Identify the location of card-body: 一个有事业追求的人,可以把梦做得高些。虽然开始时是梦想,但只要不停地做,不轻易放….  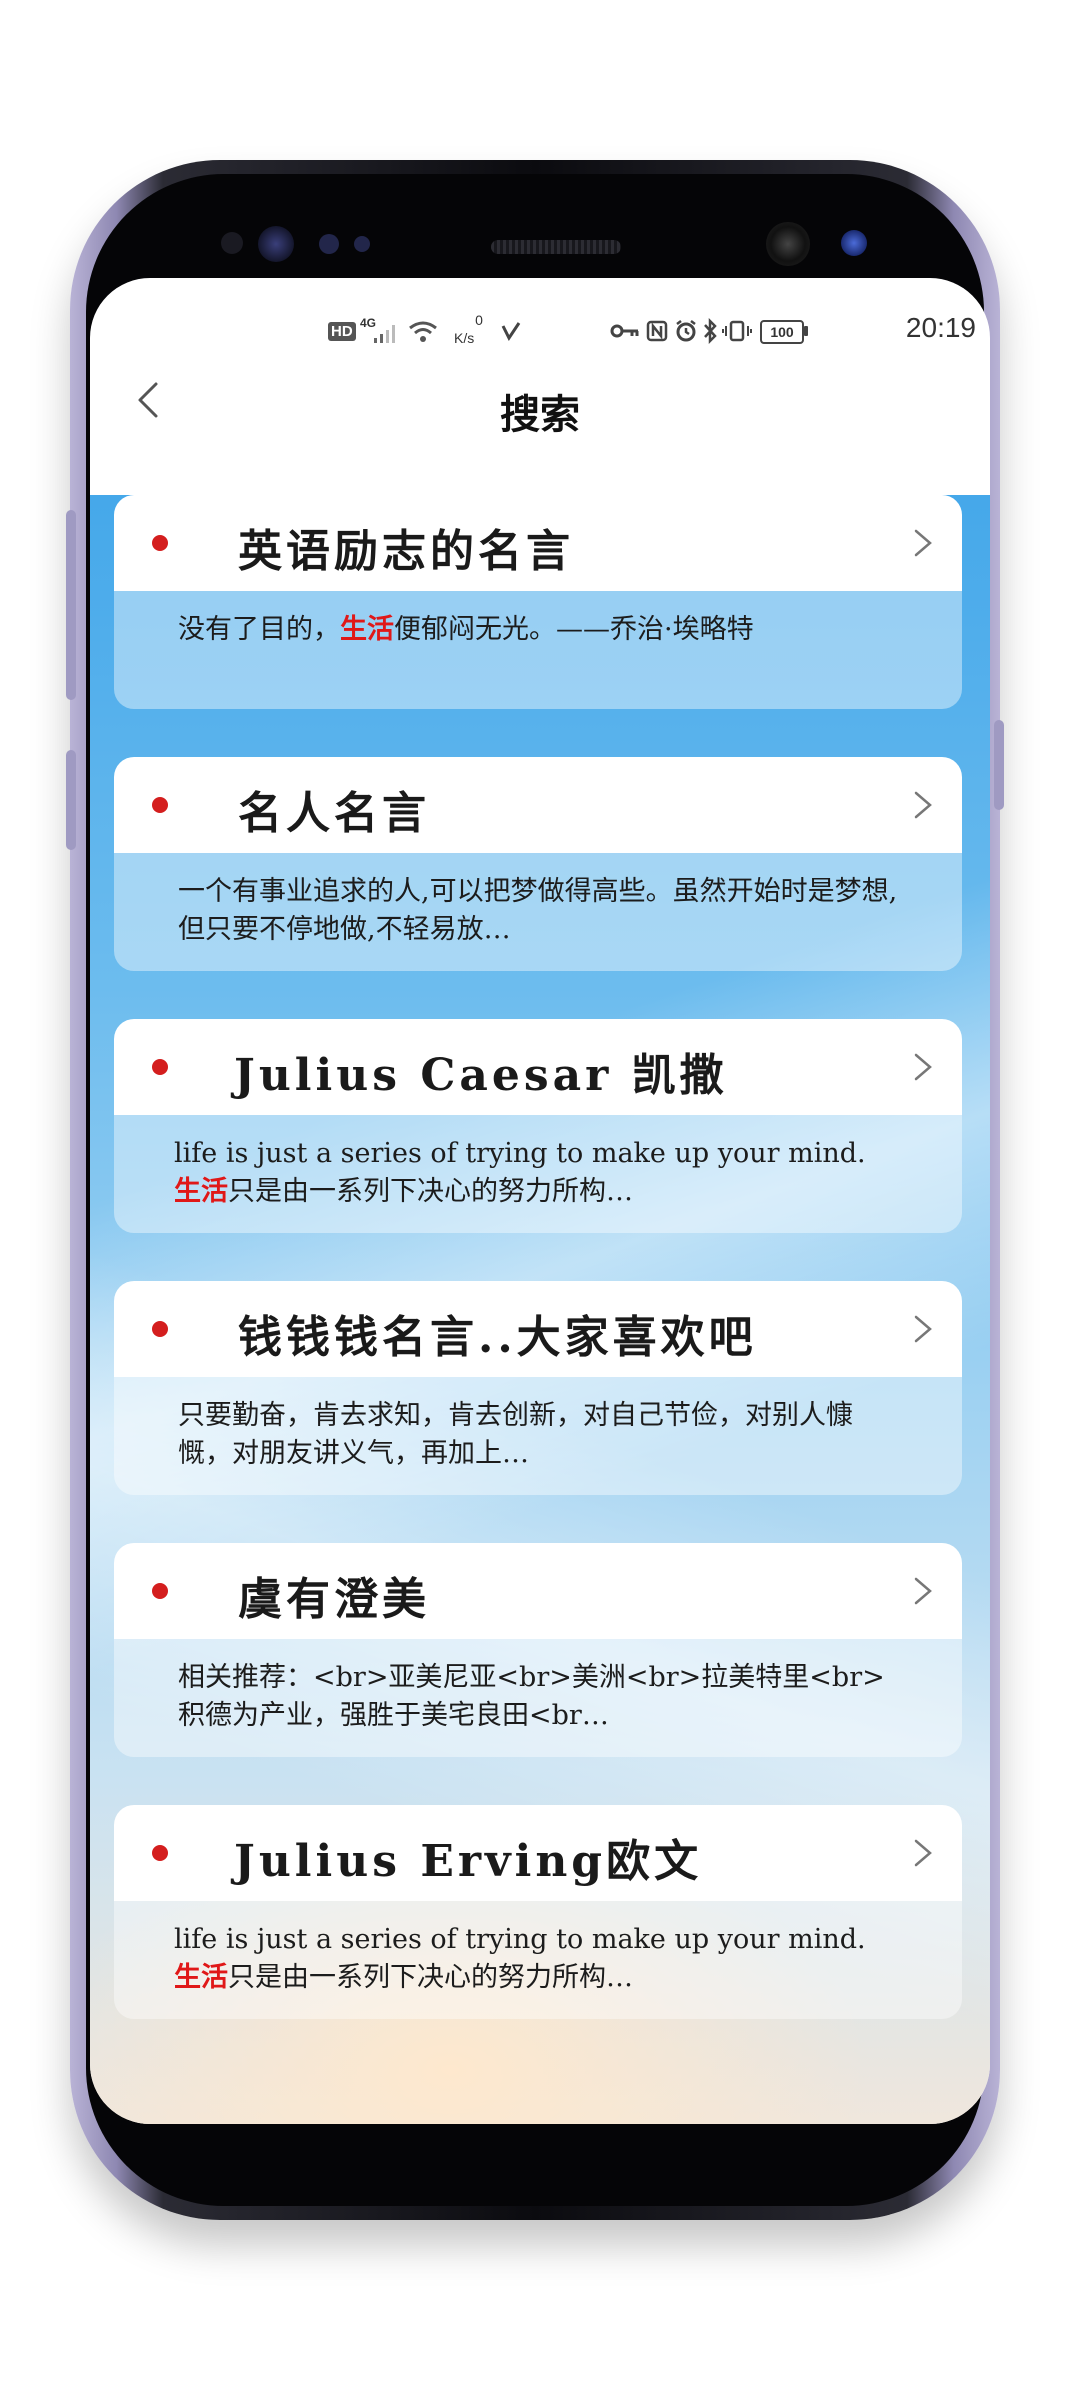
(538, 912).